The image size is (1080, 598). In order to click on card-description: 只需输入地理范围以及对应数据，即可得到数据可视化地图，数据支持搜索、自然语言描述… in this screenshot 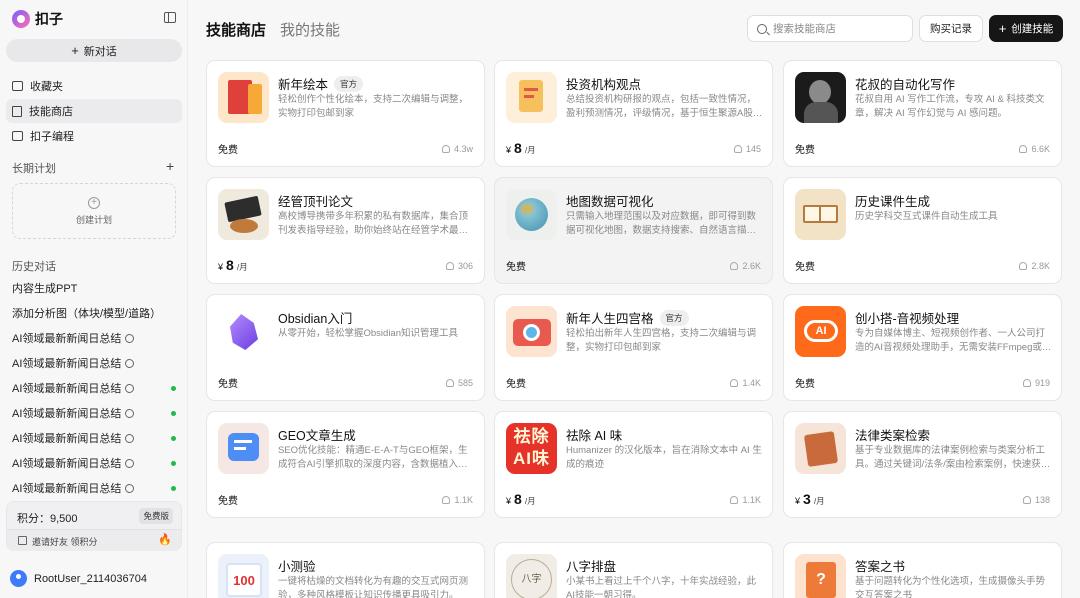, I will do `click(661, 223)`.